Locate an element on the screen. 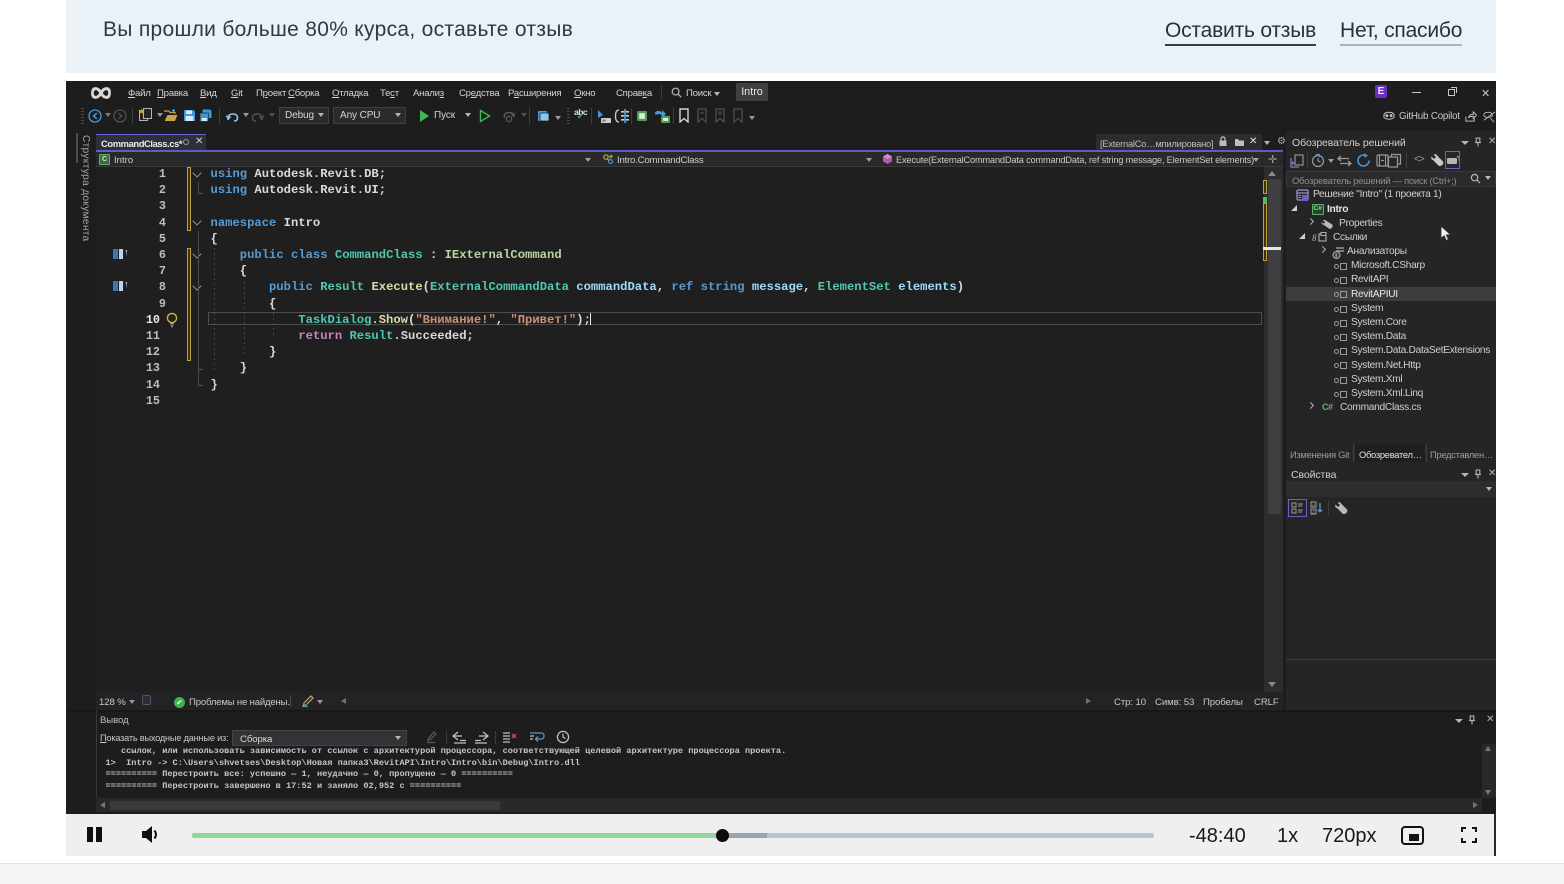 The width and height of the screenshot is (1564, 884). svg-text: i is located at coordinates (1336, 255).